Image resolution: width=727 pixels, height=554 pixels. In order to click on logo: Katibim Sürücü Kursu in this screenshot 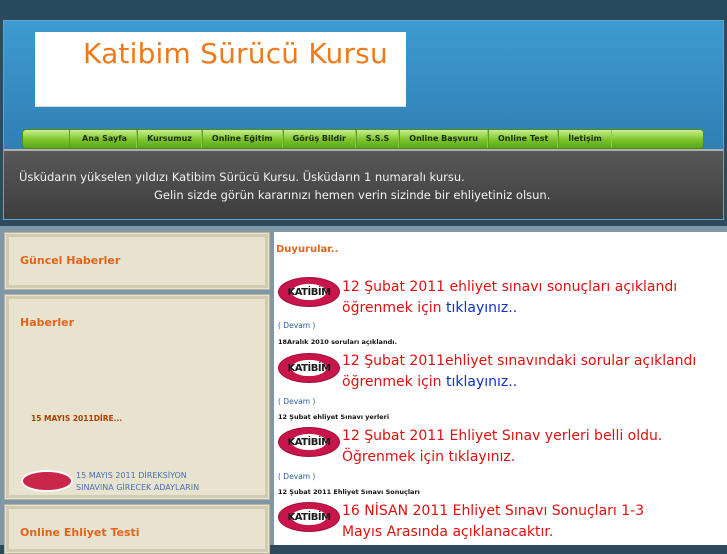, I will do `click(220, 69)`.